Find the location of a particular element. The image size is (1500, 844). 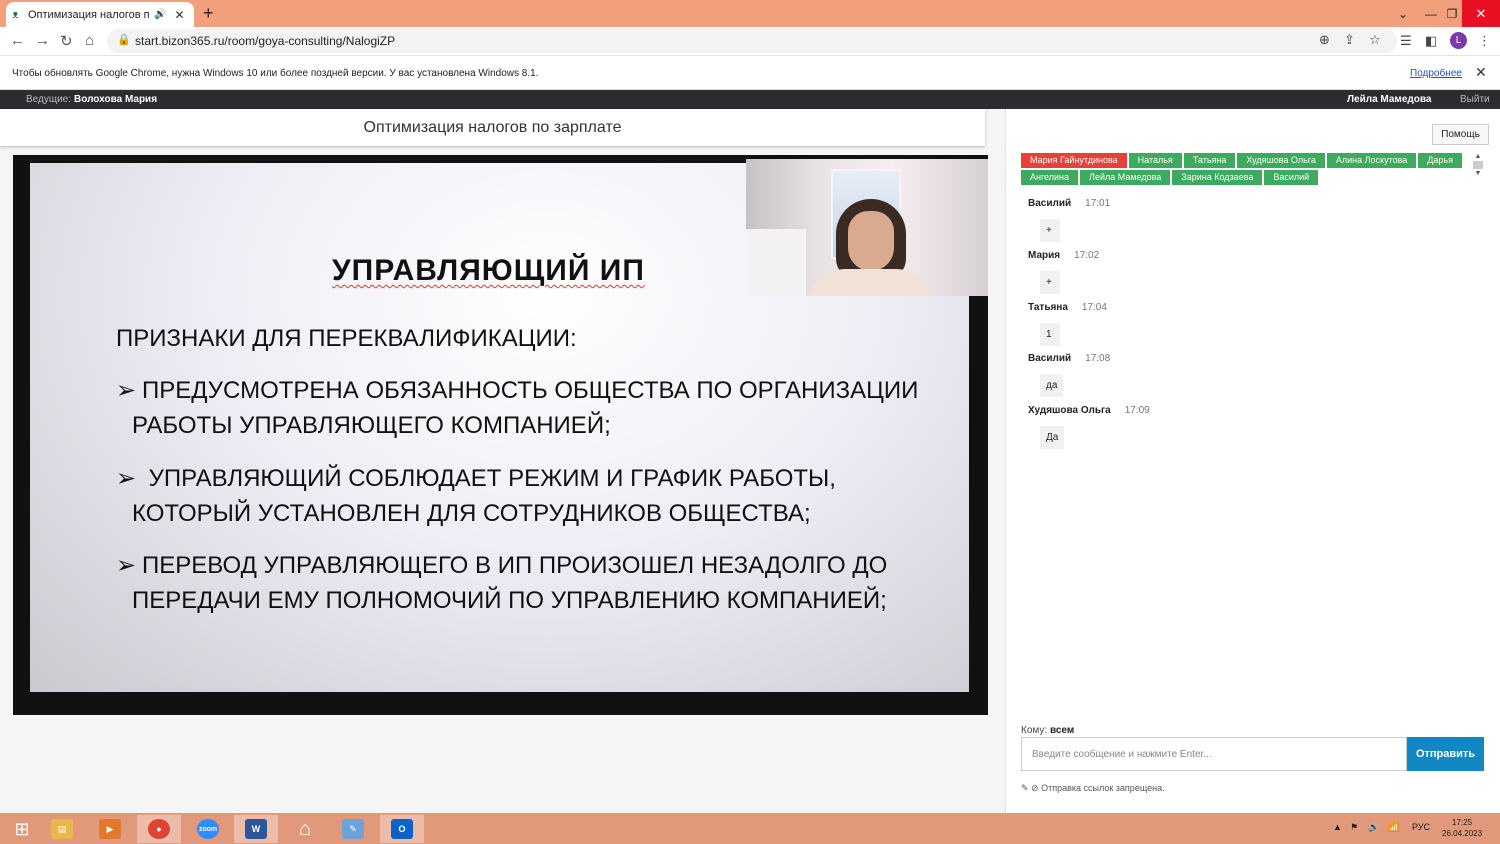

links-forbidden-text: Отправка ссылок запрещена. is located at coordinates (1103, 788).